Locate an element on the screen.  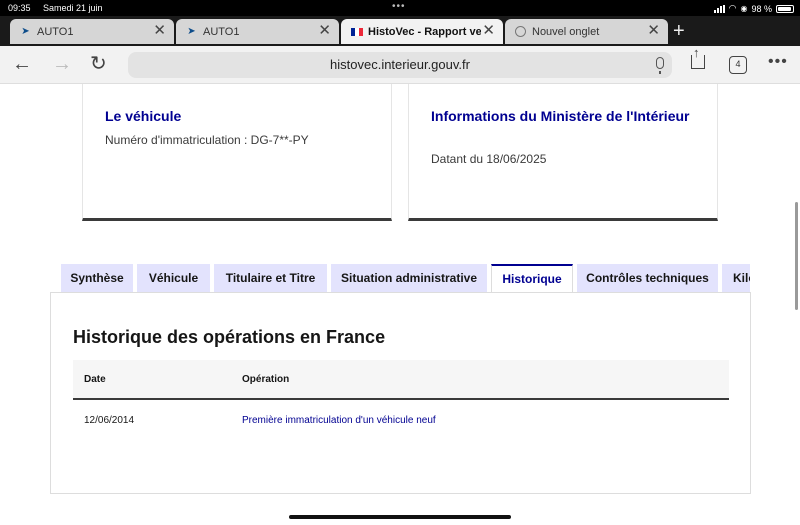
registration-number: Numéro d'immatriculation : DG-7**-PY is located at coordinates (207, 140).